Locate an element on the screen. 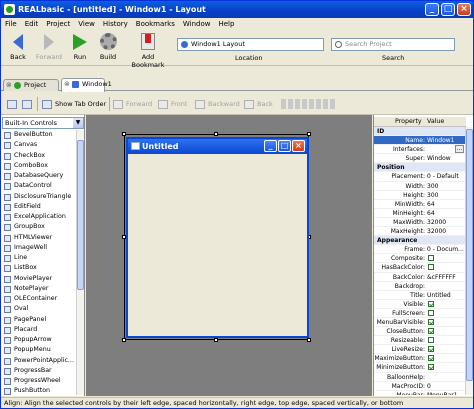 The image size is (474, 409). property-row: MaxWidth: 32000 is located at coordinates (420, 223).